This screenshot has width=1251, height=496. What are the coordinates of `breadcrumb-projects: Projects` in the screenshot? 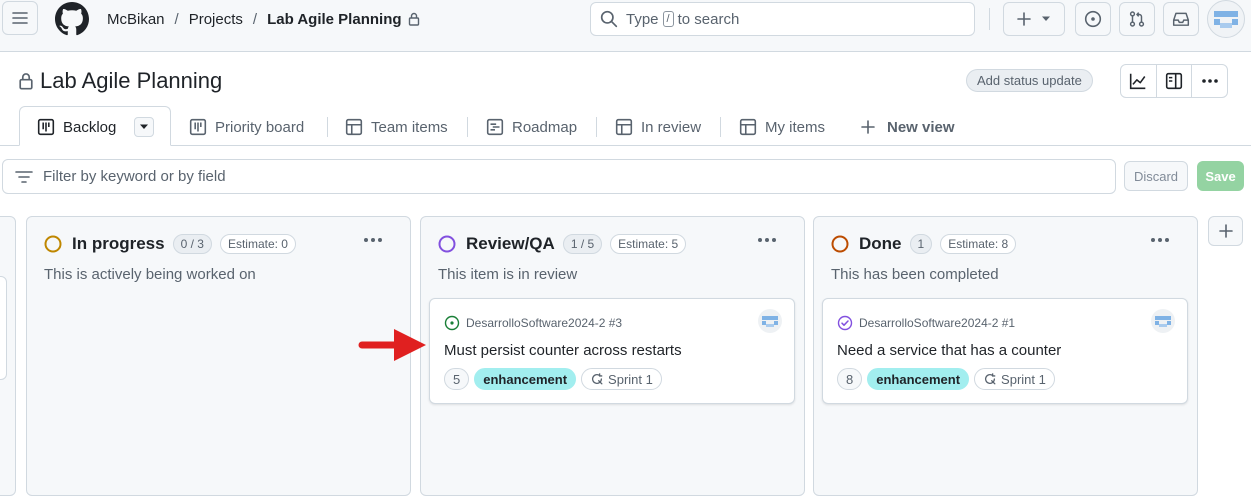 It's located at (216, 19).